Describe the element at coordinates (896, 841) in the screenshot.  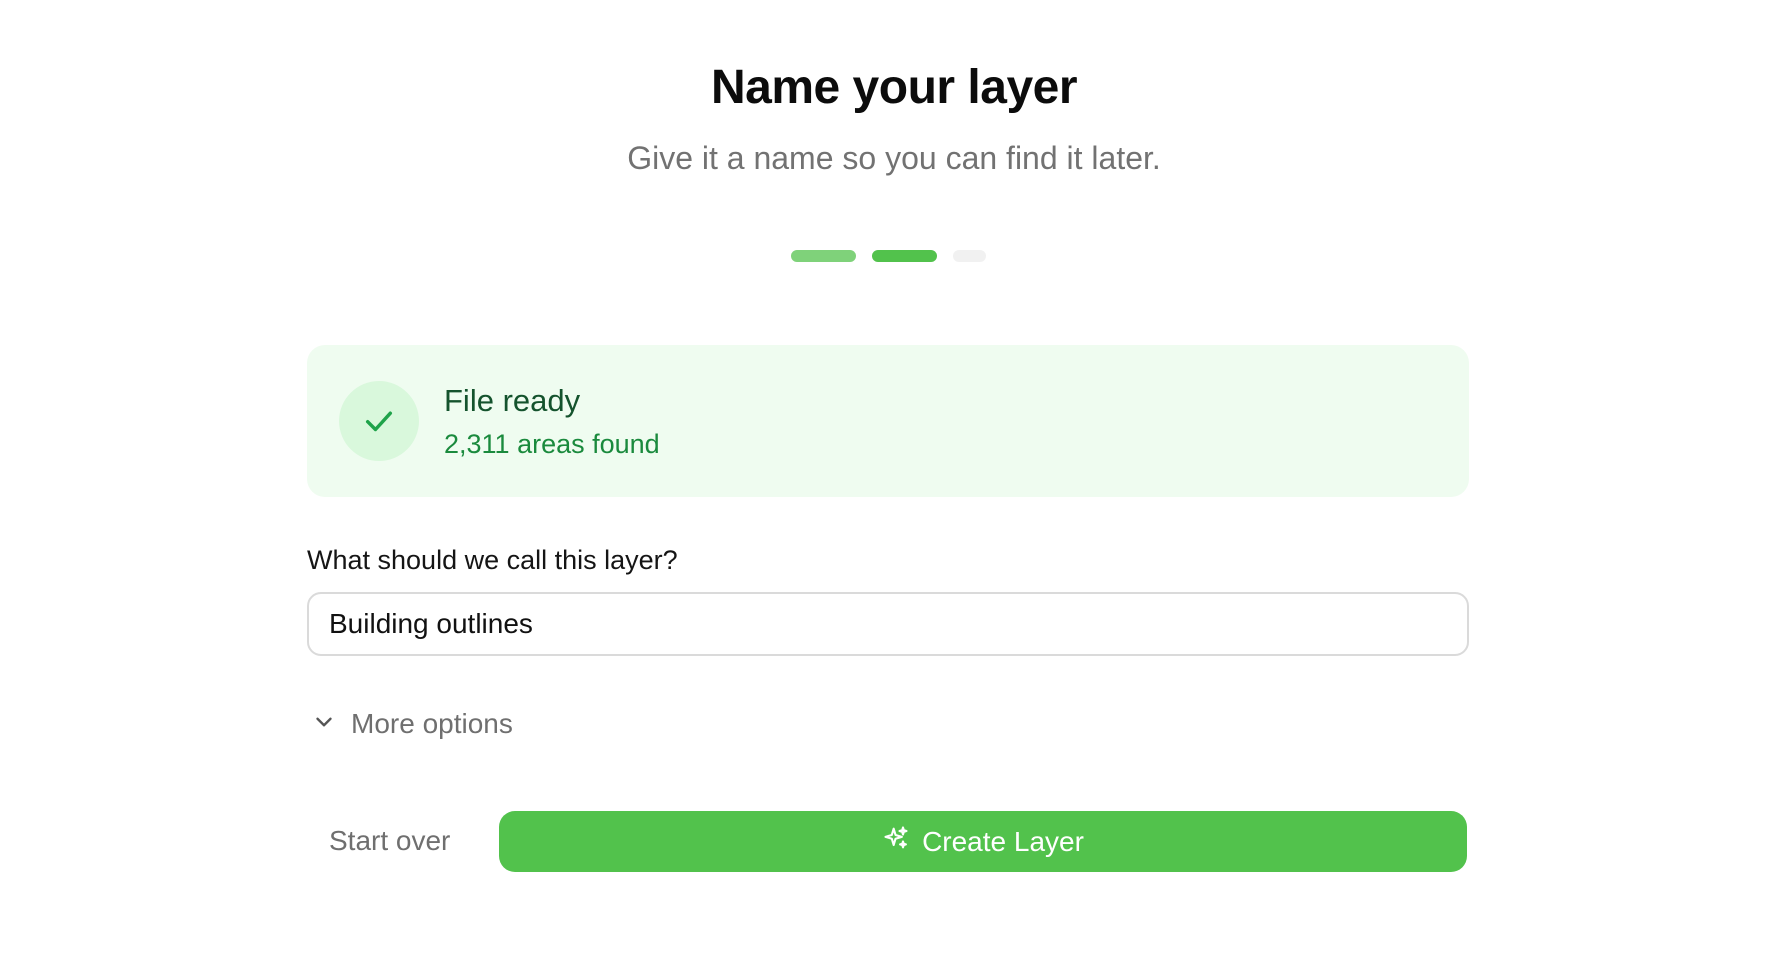
I see `sparkles-icon` at that location.